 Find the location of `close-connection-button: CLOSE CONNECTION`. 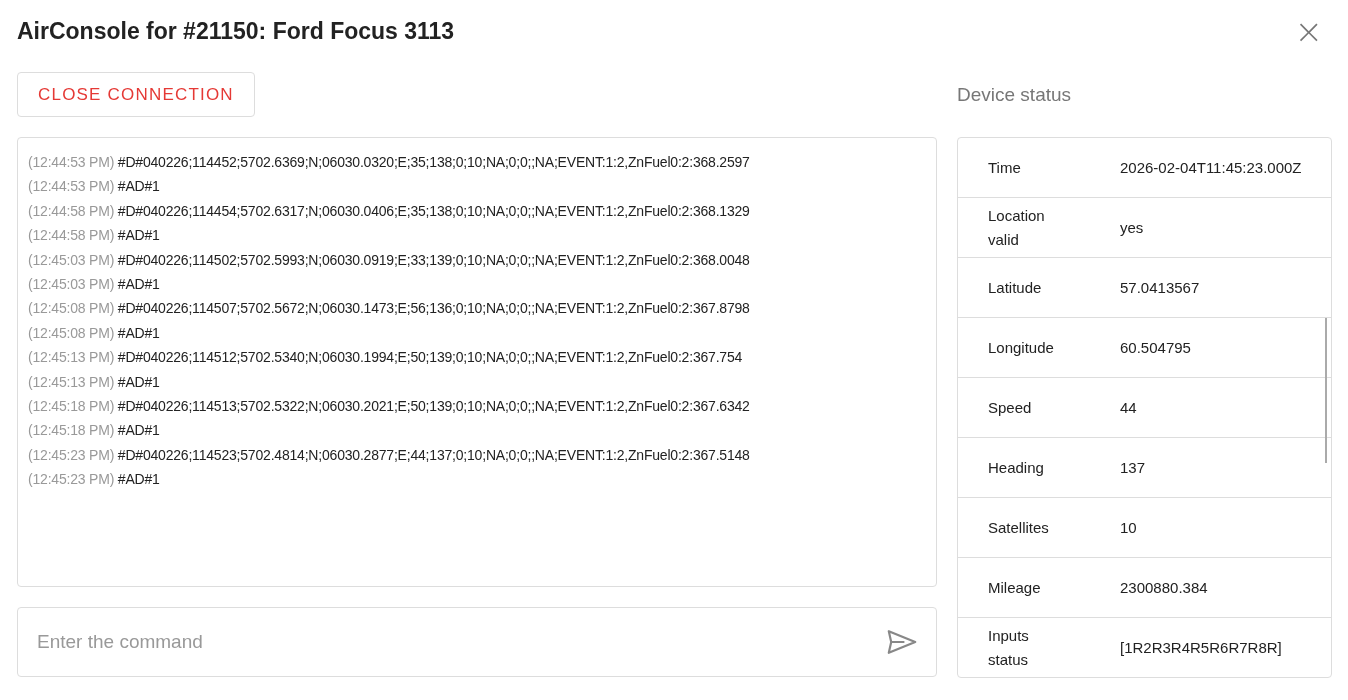

close-connection-button: CLOSE CONNECTION is located at coordinates (136, 94).